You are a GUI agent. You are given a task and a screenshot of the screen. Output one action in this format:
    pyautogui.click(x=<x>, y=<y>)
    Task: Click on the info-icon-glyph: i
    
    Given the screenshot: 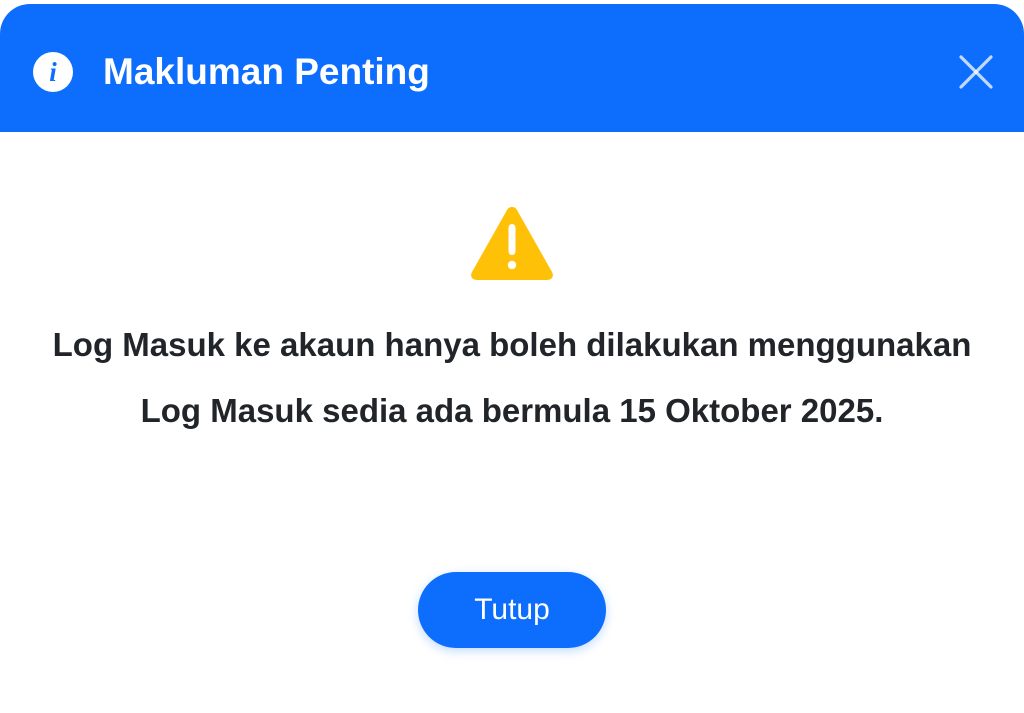 What is the action you would take?
    pyautogui.click(x=53, y=72)
    